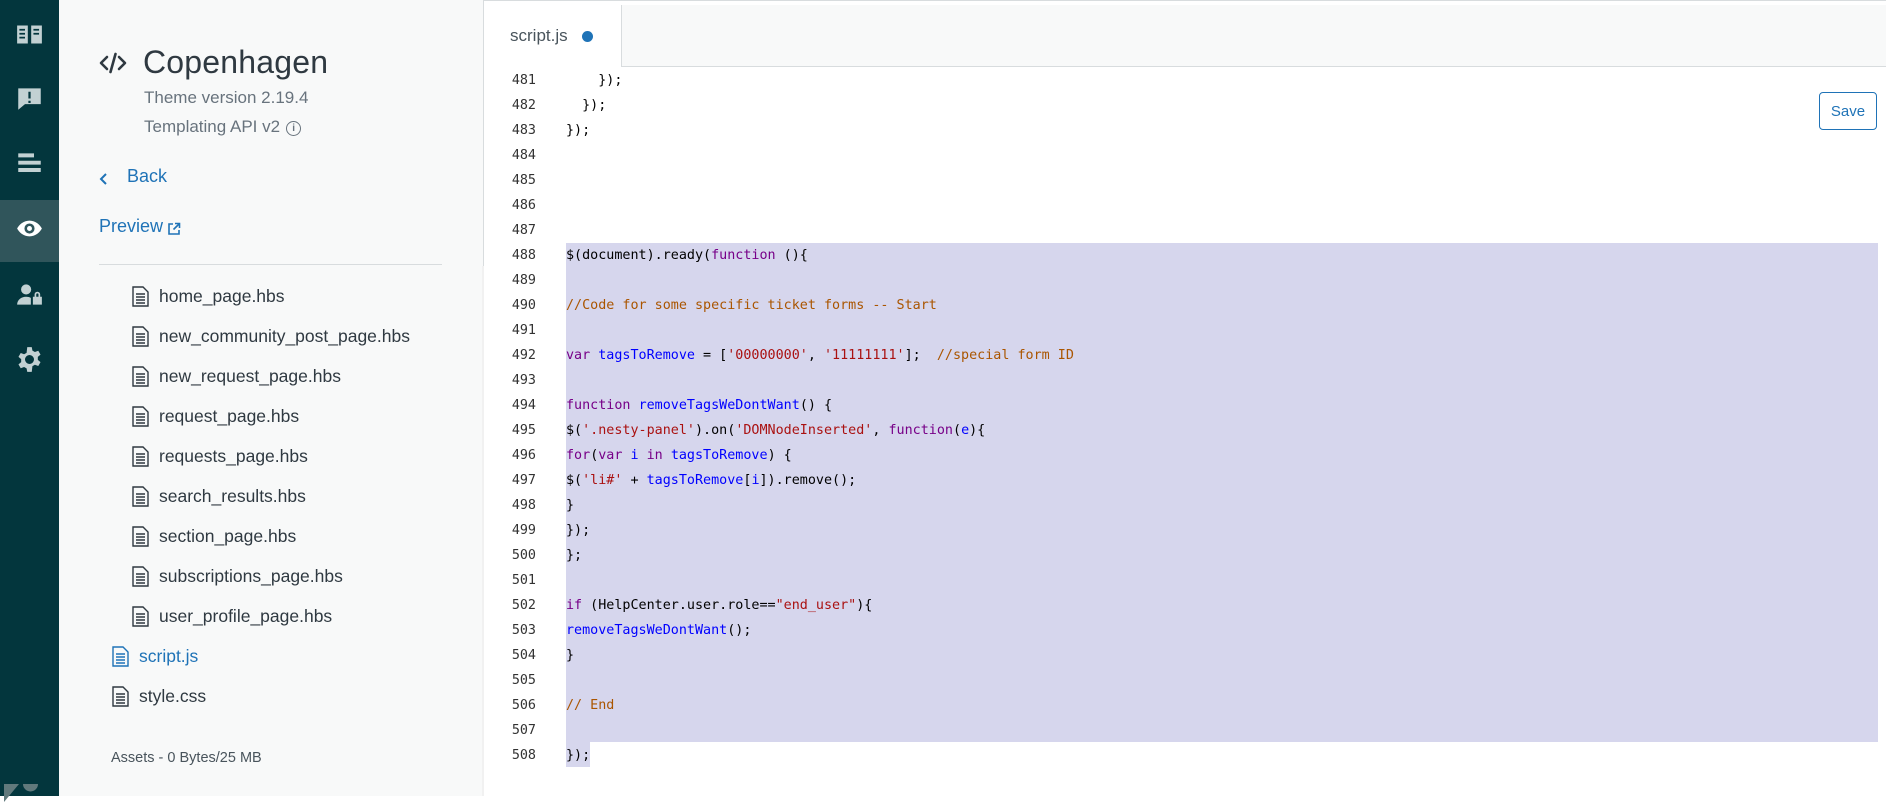 The width and height of the screenshot is (1886, 809). Describe the element at coordinates (1185, 180) in the screenshot. I see `code-line: 485` at that location.